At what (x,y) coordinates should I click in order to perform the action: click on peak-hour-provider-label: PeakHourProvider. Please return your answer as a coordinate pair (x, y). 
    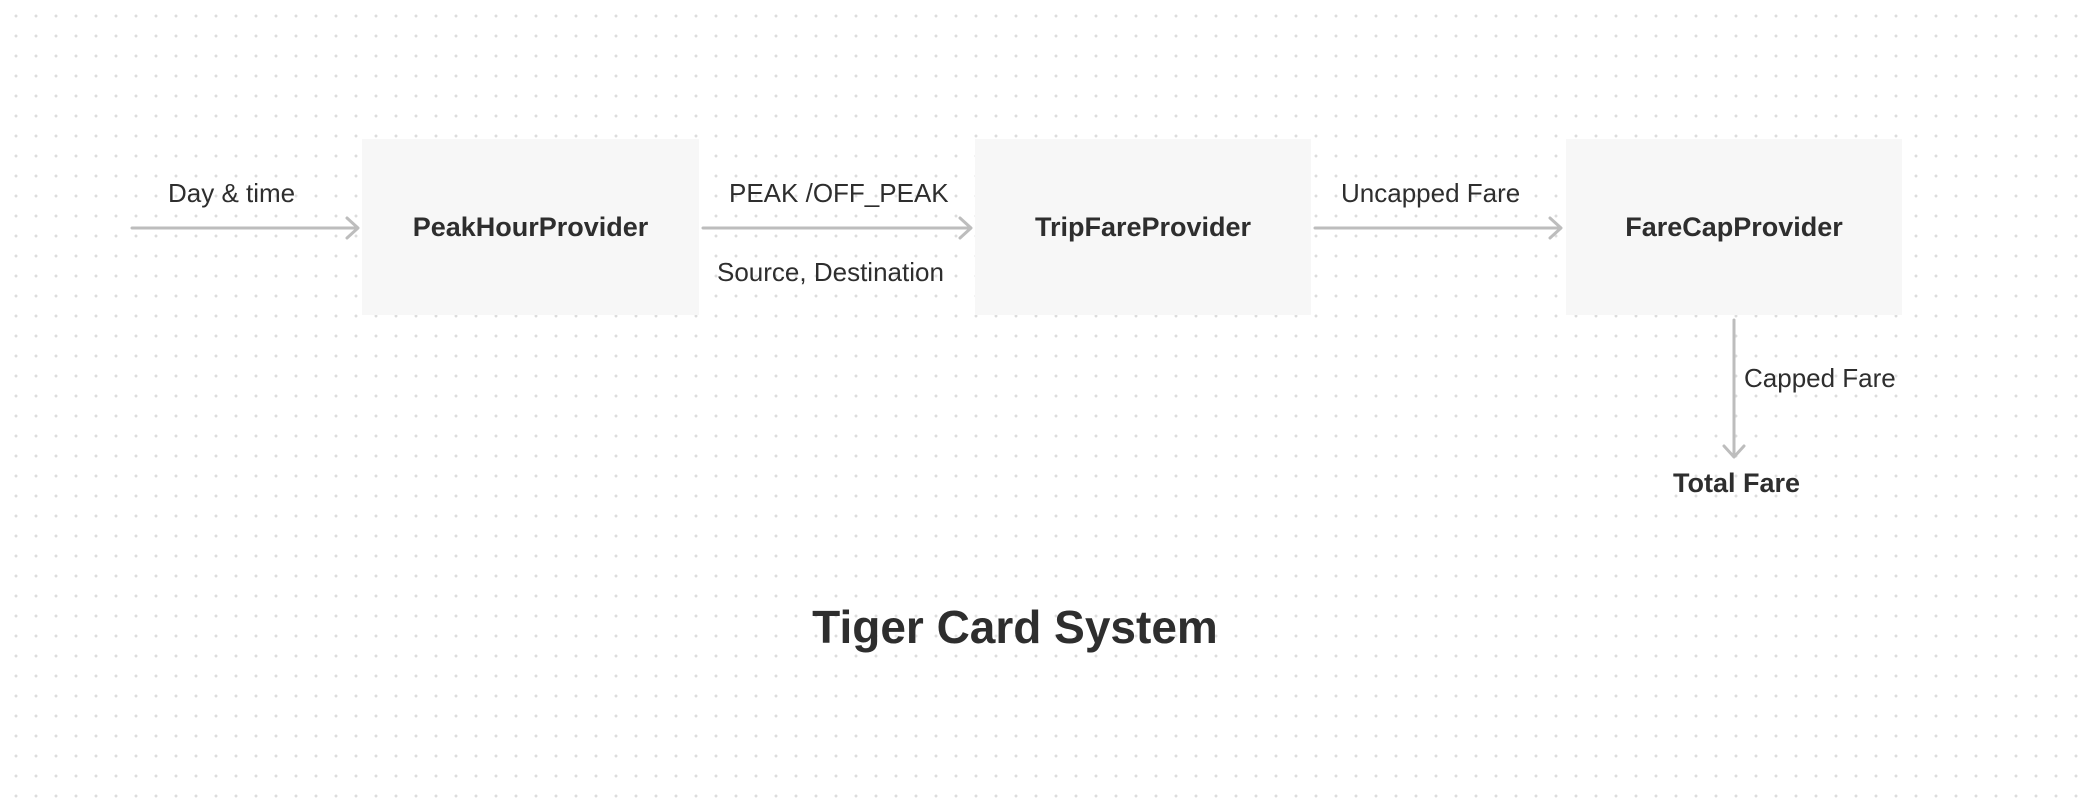
    Looking at the image, I should click on (530, 226).